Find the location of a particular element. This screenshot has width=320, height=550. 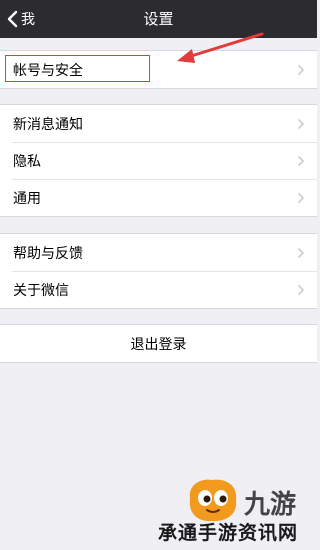

chevron-left-icon is located at coordinates (12, 19).